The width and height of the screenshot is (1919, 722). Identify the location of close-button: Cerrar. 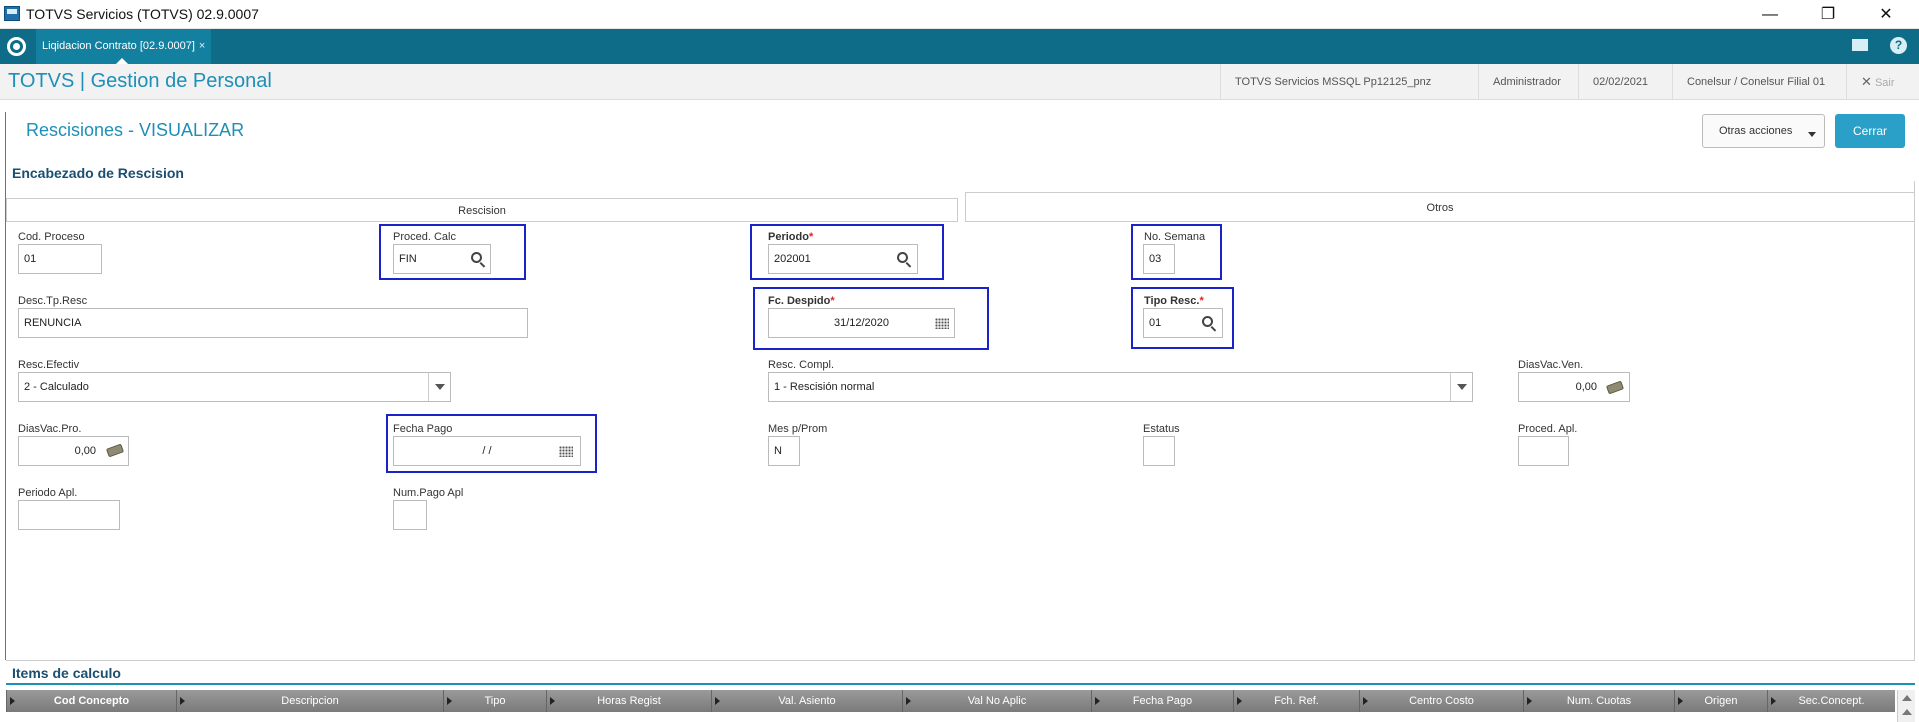
(1870, 131).